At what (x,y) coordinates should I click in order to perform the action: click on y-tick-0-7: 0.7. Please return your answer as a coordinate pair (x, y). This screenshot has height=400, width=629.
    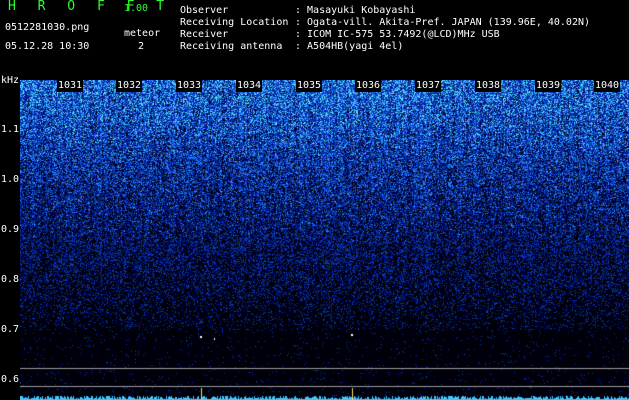
    Looking at the image, I should click on (10, 329).